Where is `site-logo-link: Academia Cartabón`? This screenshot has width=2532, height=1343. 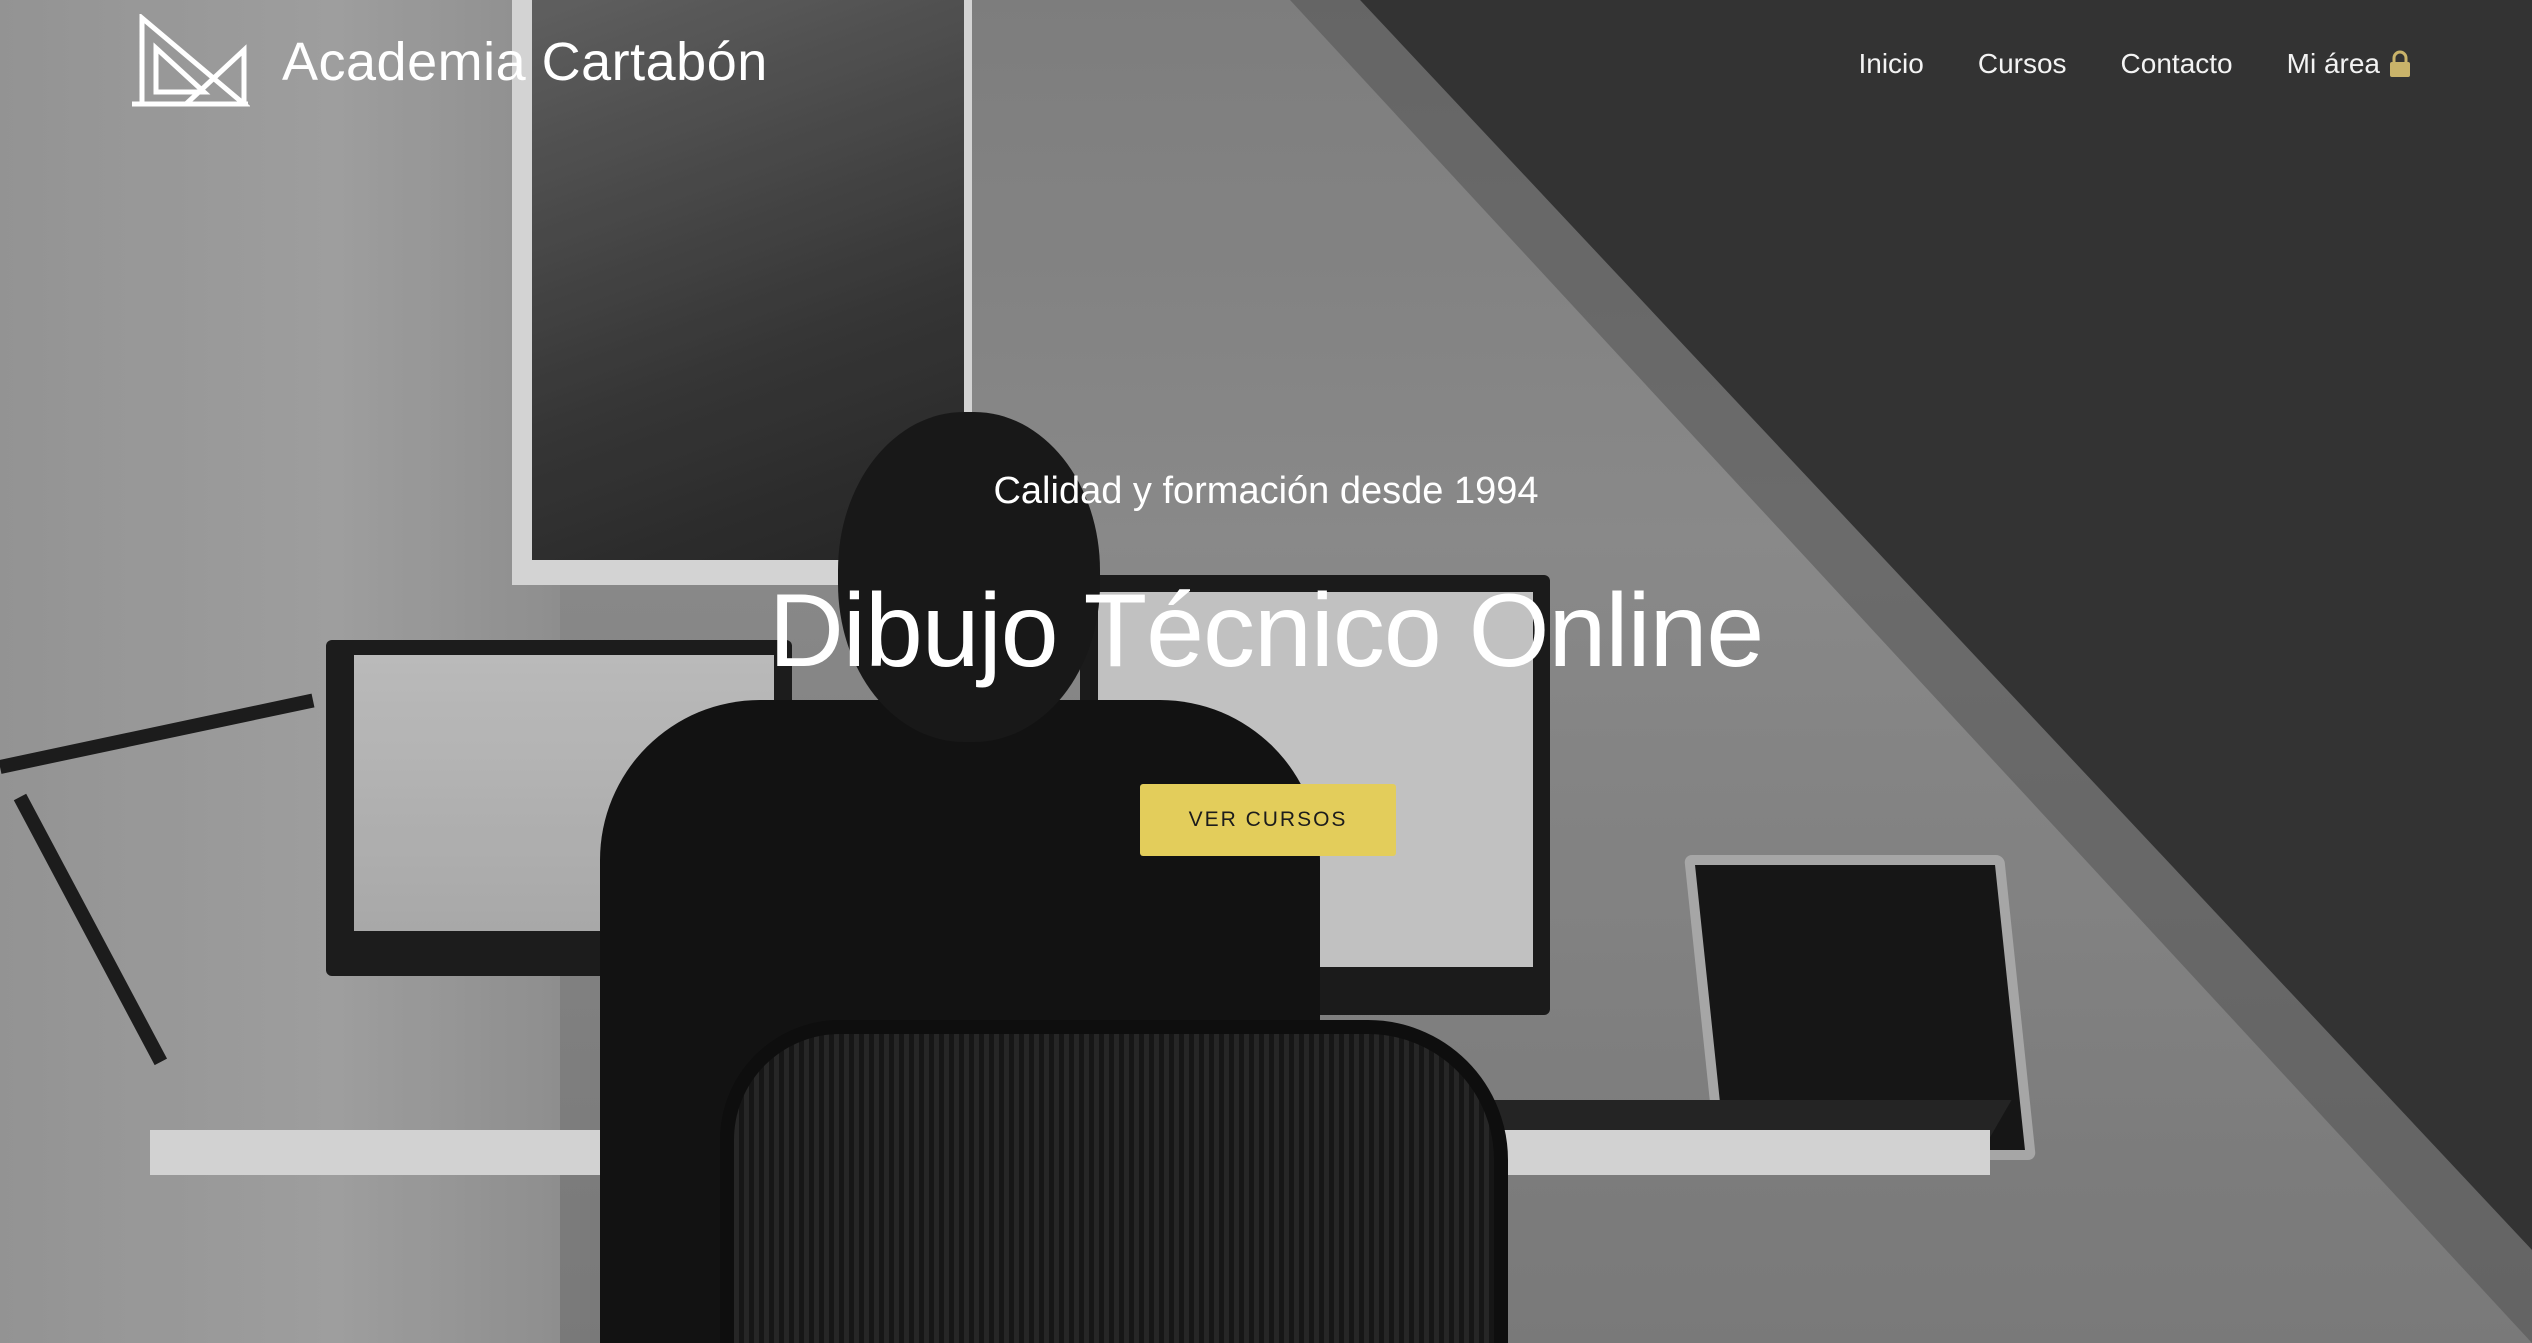 site-logo-link: Academia Cartabón is located at coordinates (448, 62).